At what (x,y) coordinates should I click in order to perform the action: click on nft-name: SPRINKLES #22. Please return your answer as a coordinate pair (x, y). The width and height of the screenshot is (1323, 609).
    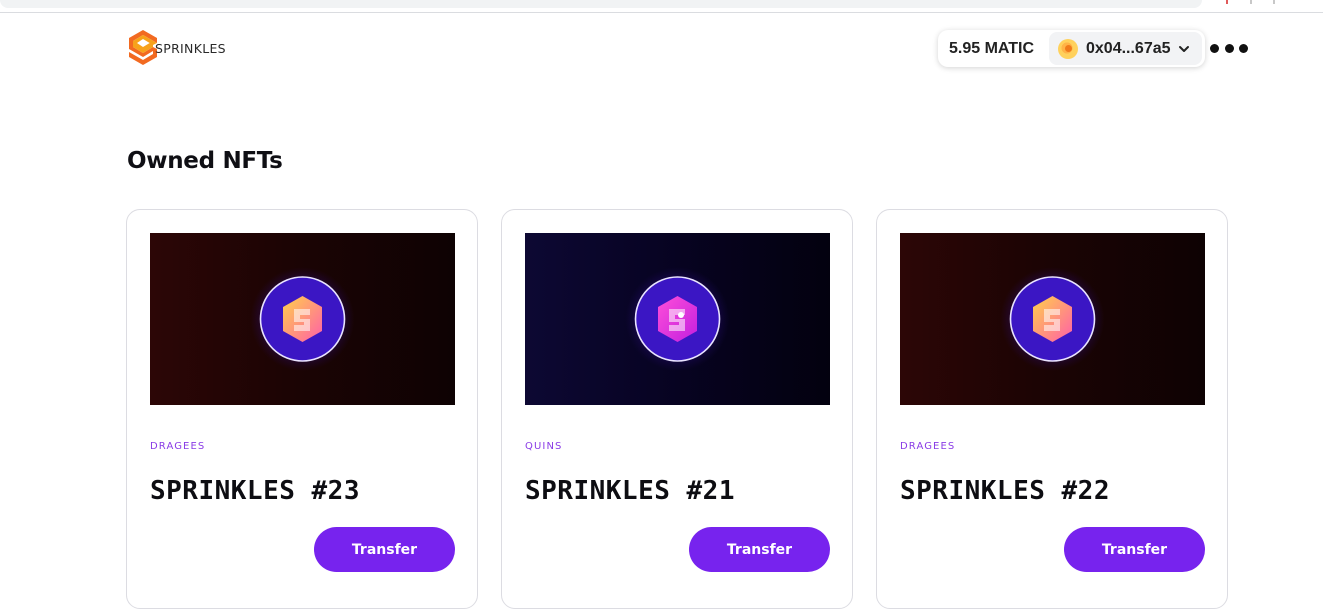
    Looking at the image, I should click on (1005, 491).